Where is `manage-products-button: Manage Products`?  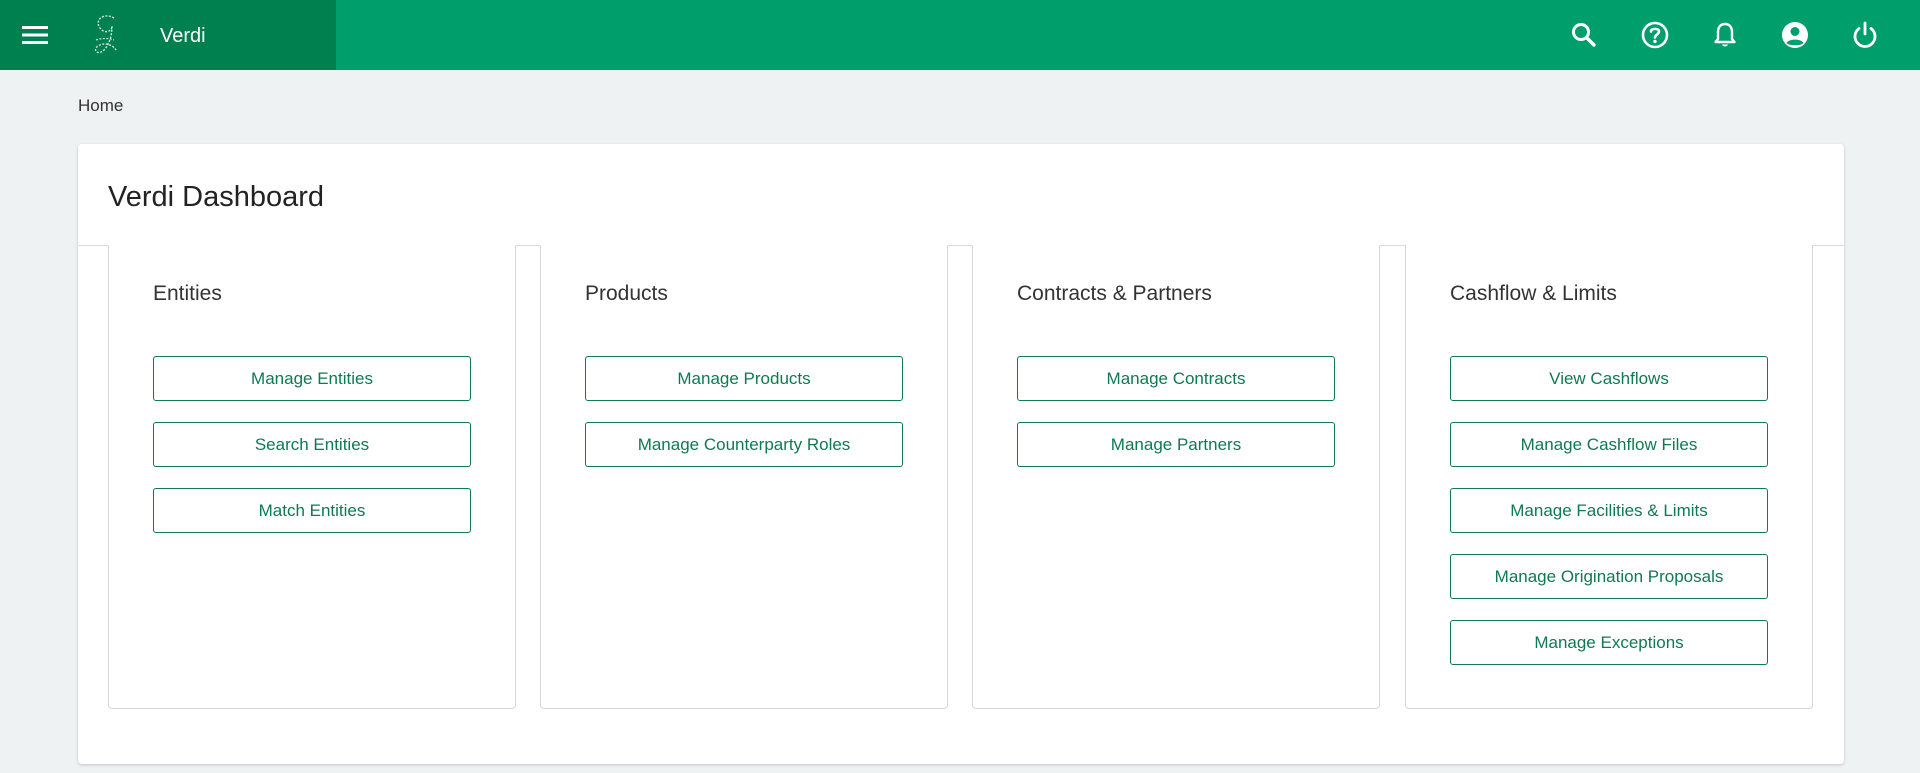 manage-products-button: Manage Products is located at coordinates (744, 378).